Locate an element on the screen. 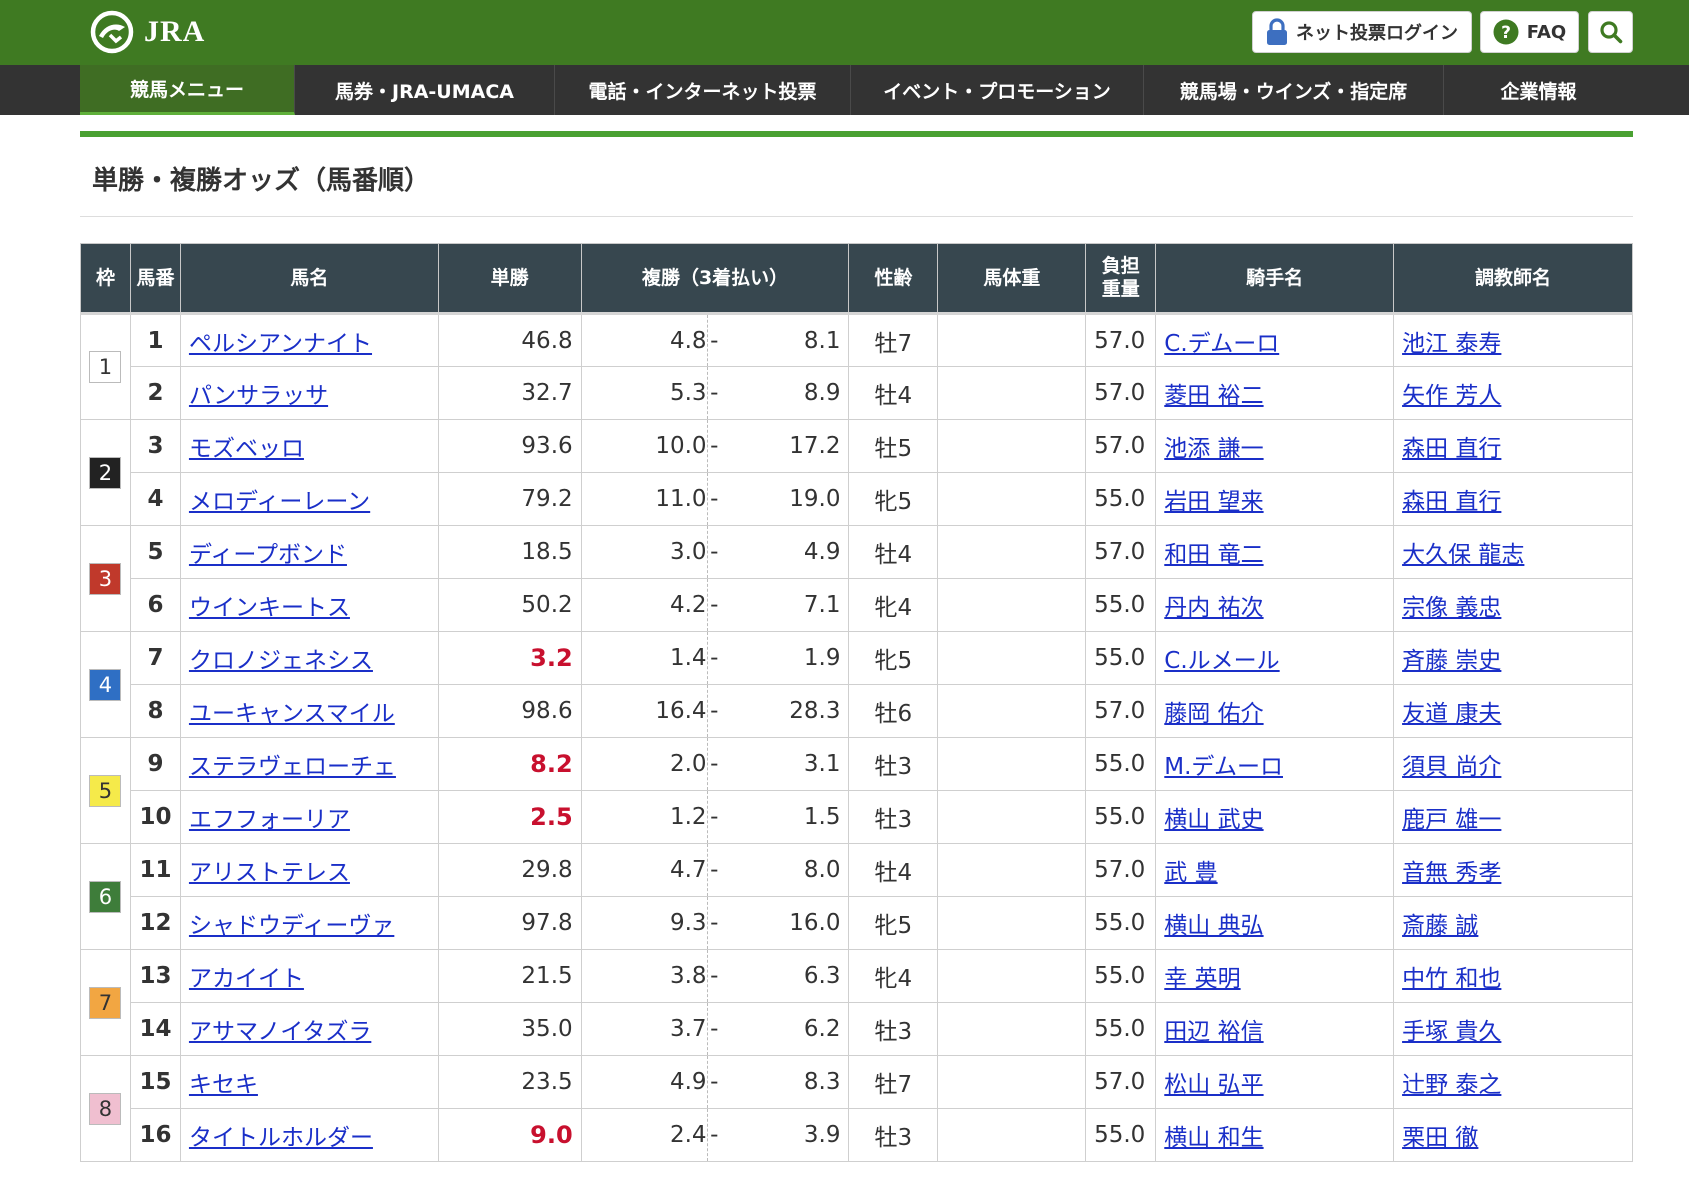  umaban-cell: 11 is located at coordinates (155, 870).